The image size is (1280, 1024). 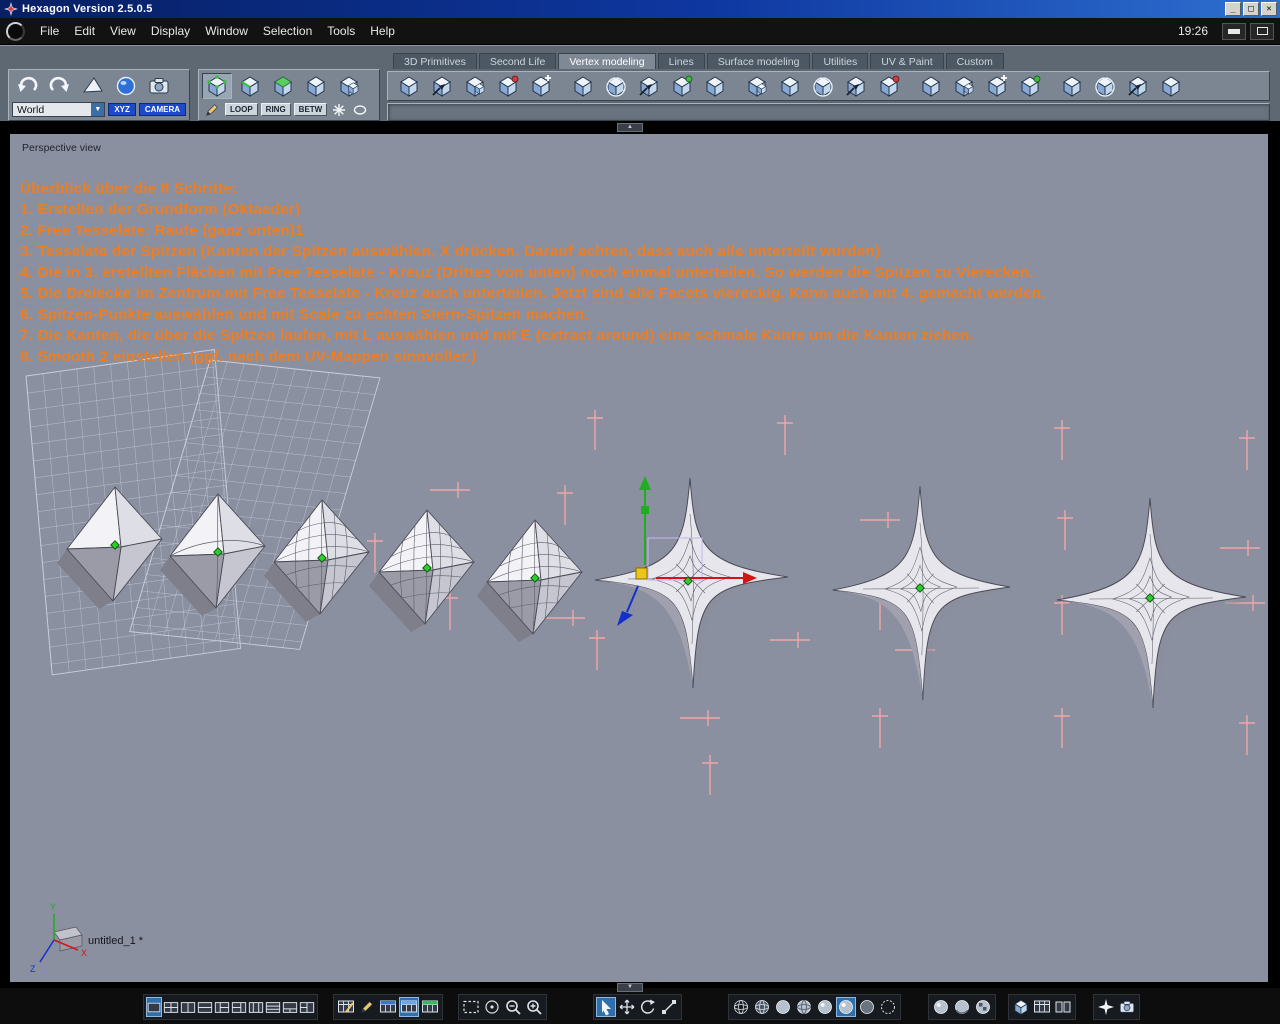 What do you see at coordinates (170, 31) in the screenshot?
I see `menu-display: Display` at bounding box center [170, 31].